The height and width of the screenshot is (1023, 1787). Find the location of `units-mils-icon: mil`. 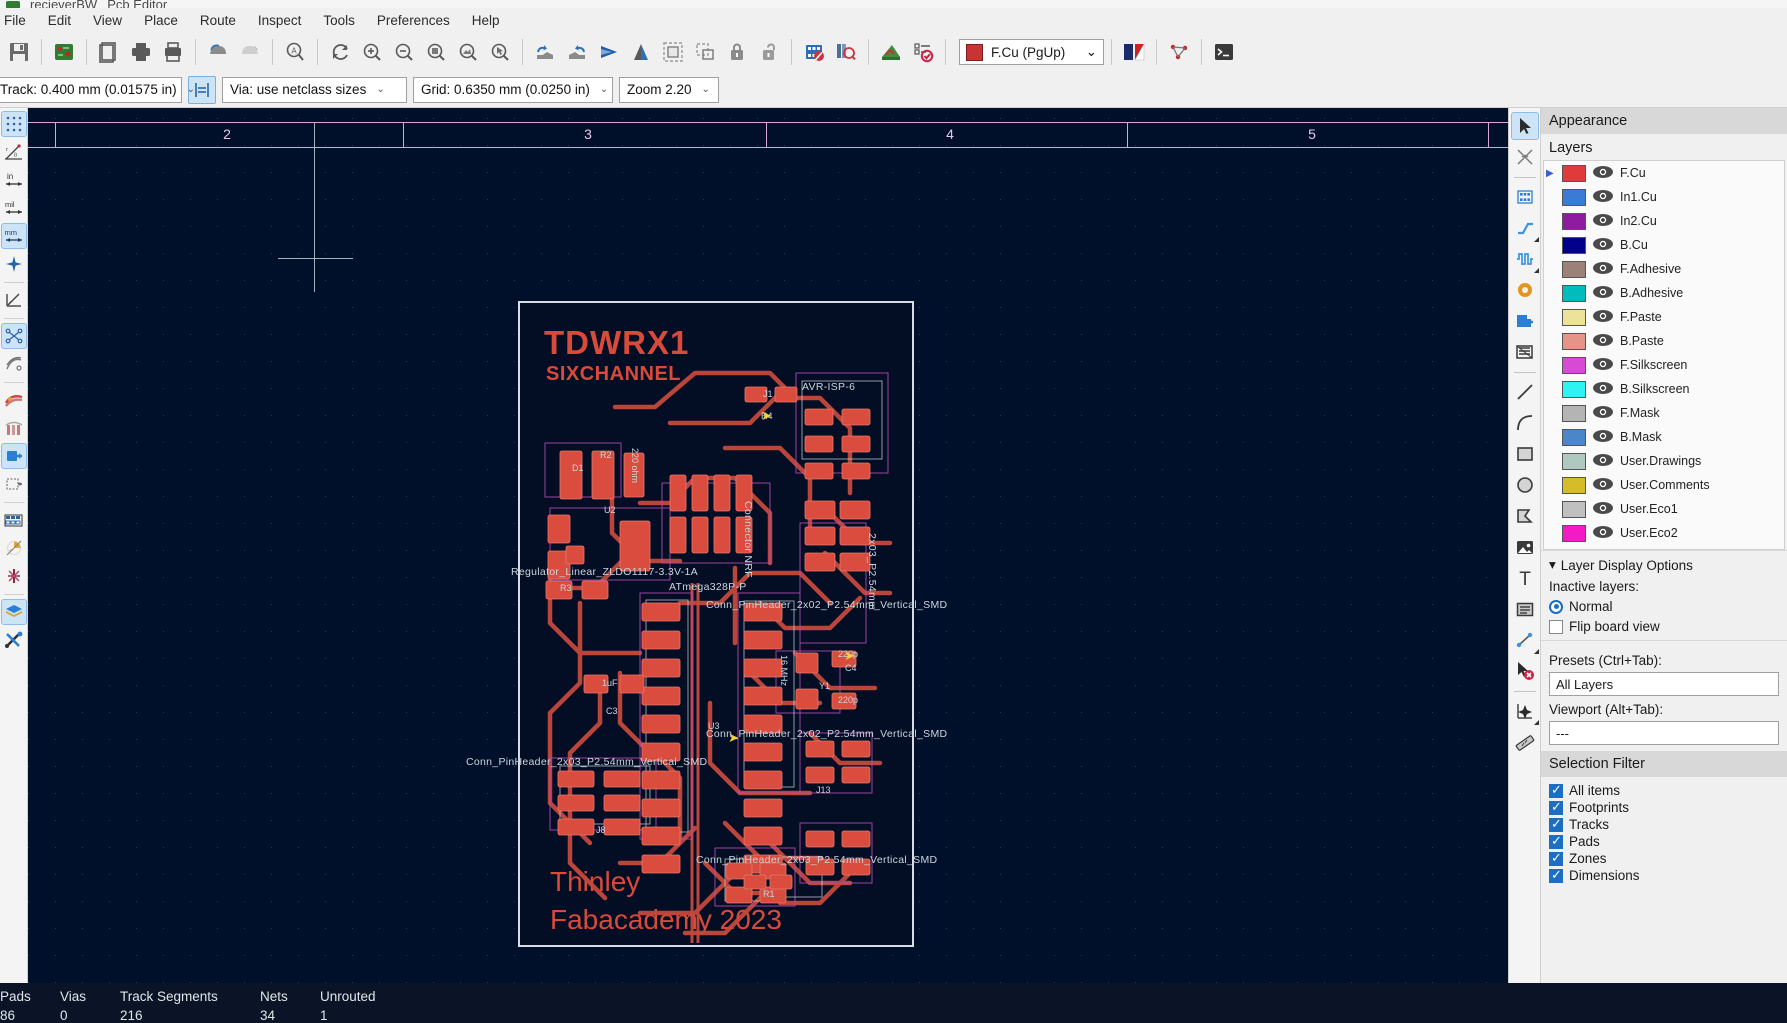

units-mils-icon: mil is located at coordinates (14, 208).